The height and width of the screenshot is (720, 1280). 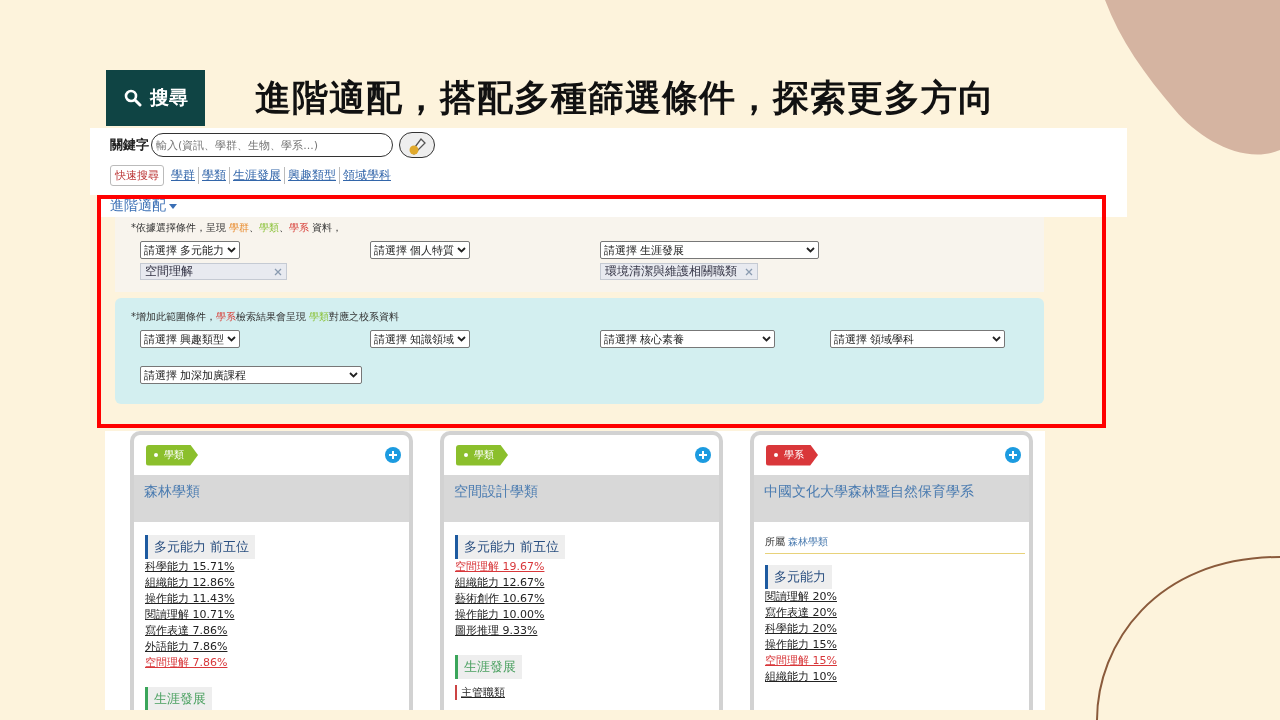 I want to click on dropdown: 請選擇 生涯發展, so click(x=709, y=250).